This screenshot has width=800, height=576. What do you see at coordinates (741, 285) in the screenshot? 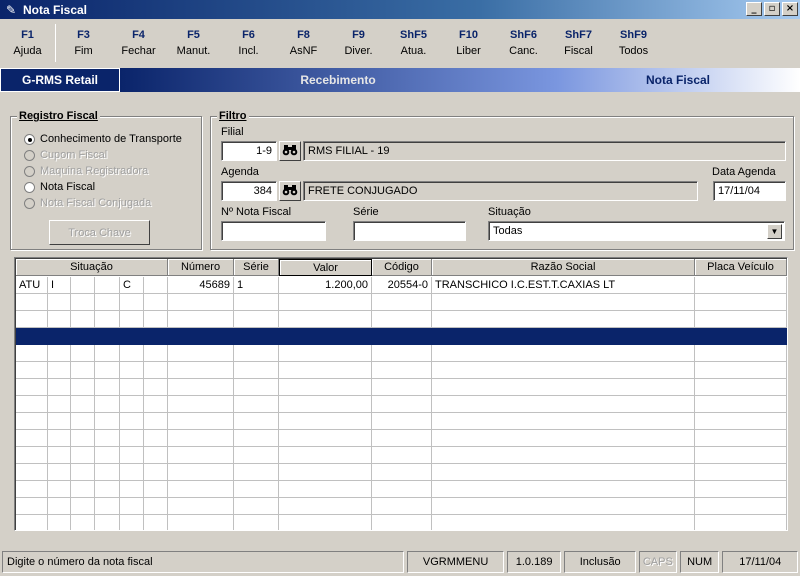
I see `cell-placa` at bounding box center [741, 285].